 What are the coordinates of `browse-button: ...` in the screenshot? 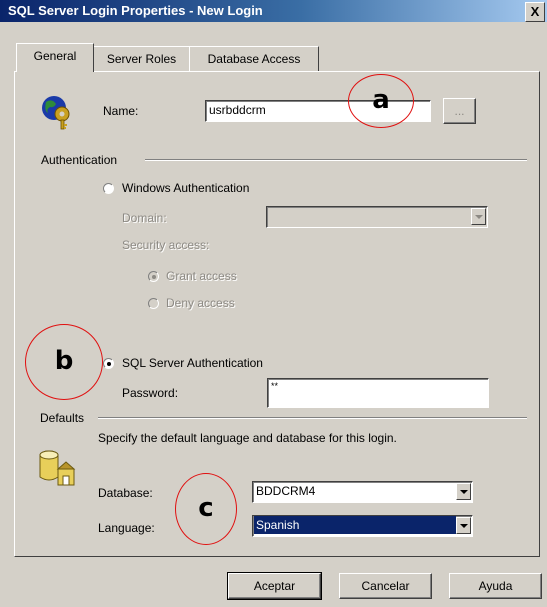 It's located at (459, 111).